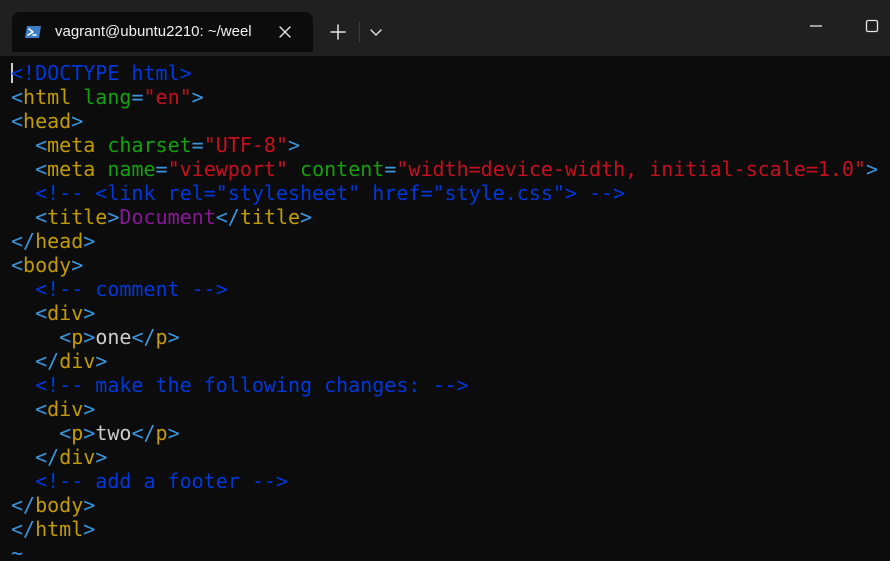 The width and height of the screenshot is (890, 561). Describe the element at coordinates (149, 145) in the screenshot. I see `code-token: charset` at that location.